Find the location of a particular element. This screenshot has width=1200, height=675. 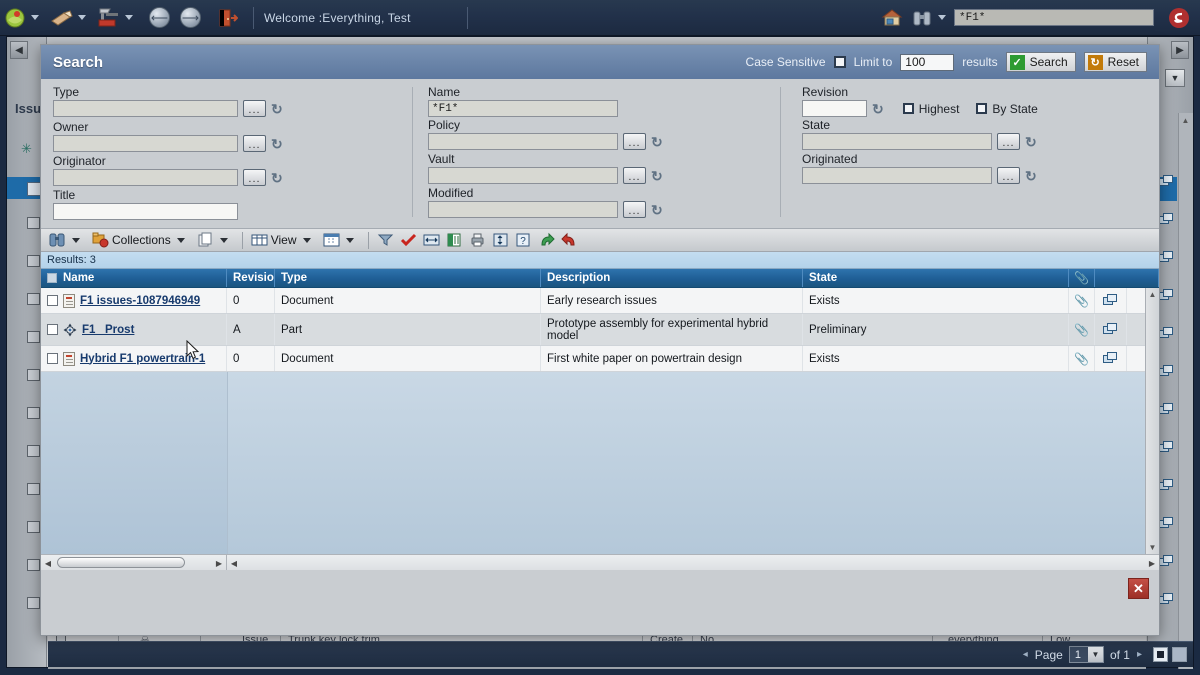

reset-button: ↻ Reset is located at coordinates (1115, 62).